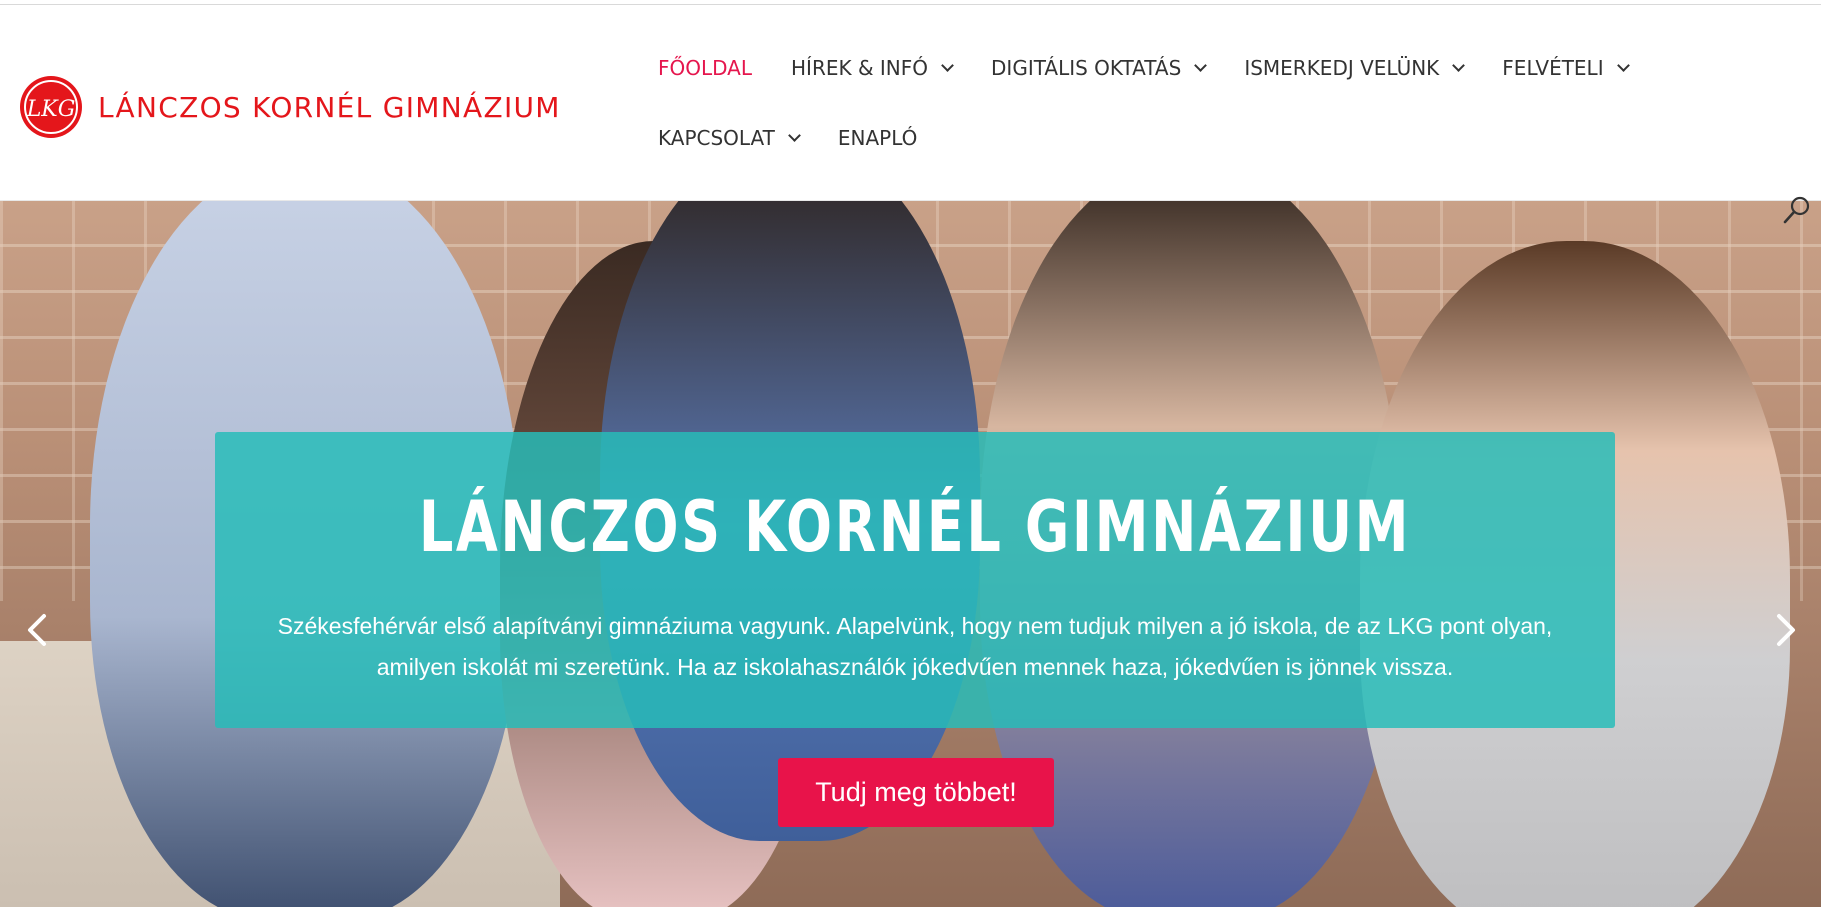 The image size is (1821, 907). I want to click on slider-next-button, so click(1785, 630).